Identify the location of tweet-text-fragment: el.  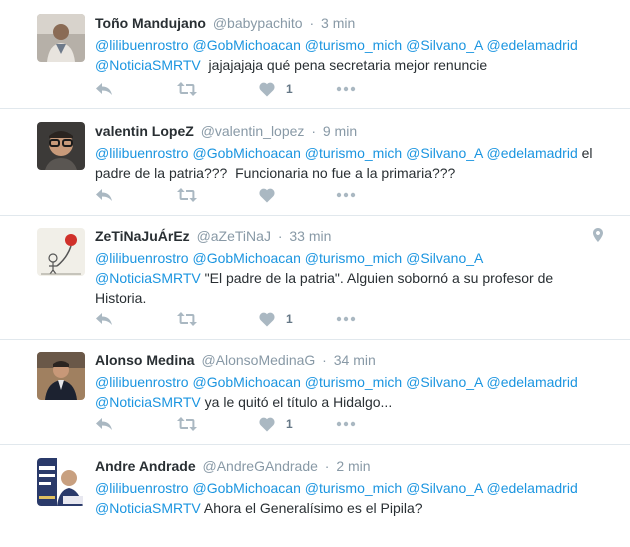
(585, 153).